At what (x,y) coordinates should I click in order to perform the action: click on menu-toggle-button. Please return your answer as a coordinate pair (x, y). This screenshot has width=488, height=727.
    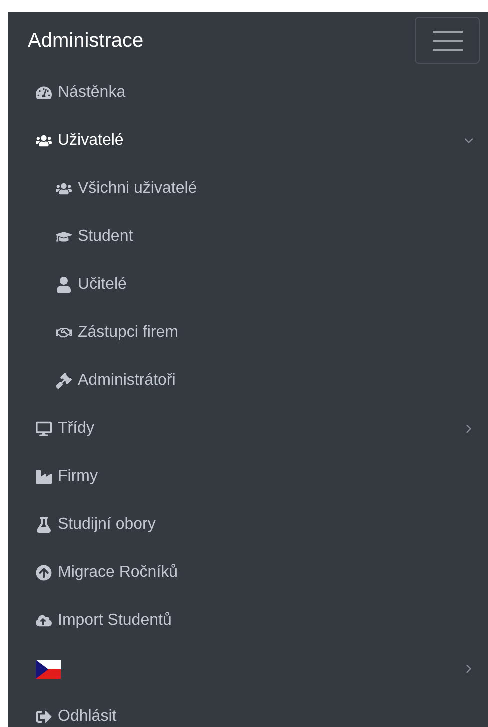
    Looking at the image, I should click on (447, 40).